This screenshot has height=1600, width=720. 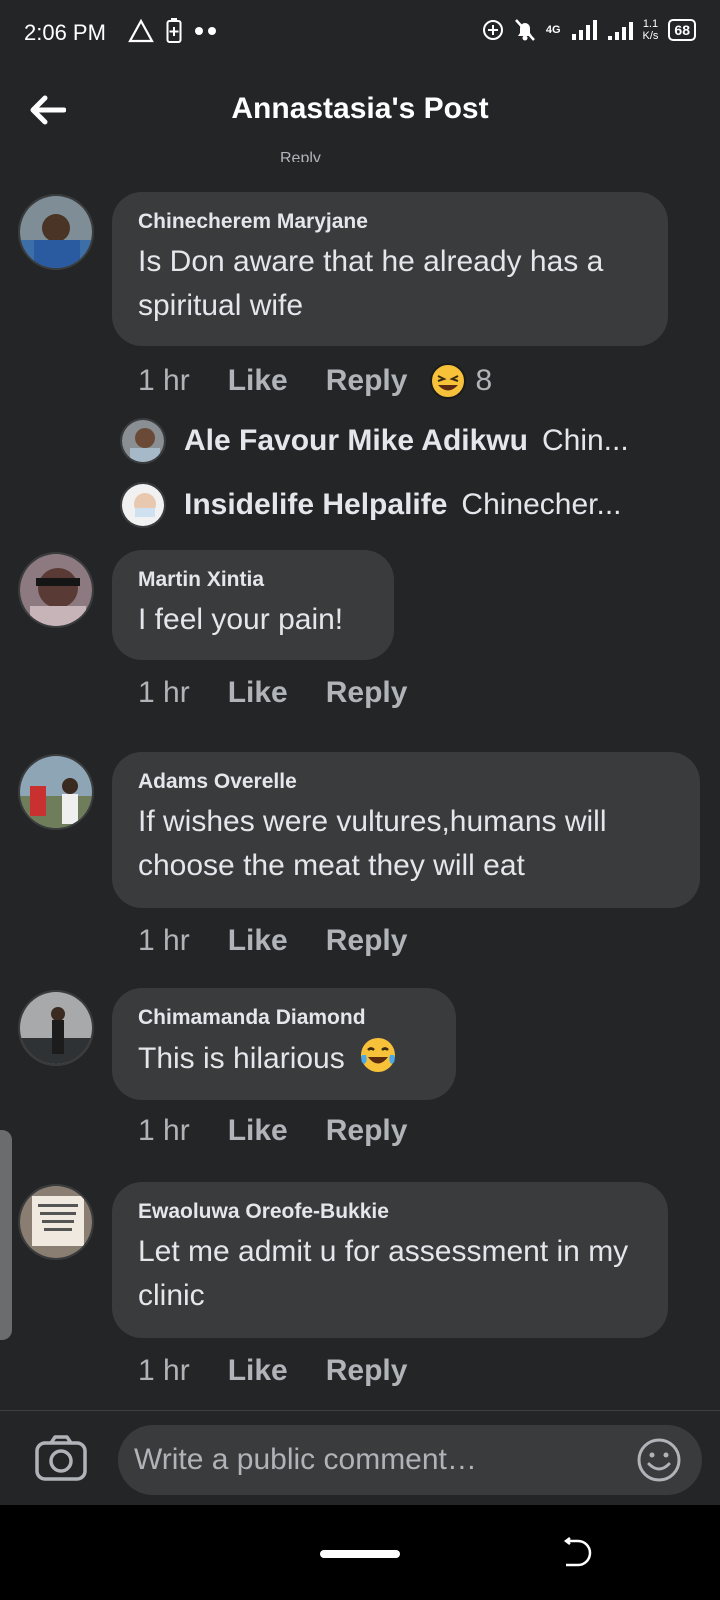 What do you see at coordinates (253, 580) in the screenshot?
I see `comment-author: Martin Xintia` at bounding box center [253, 580].